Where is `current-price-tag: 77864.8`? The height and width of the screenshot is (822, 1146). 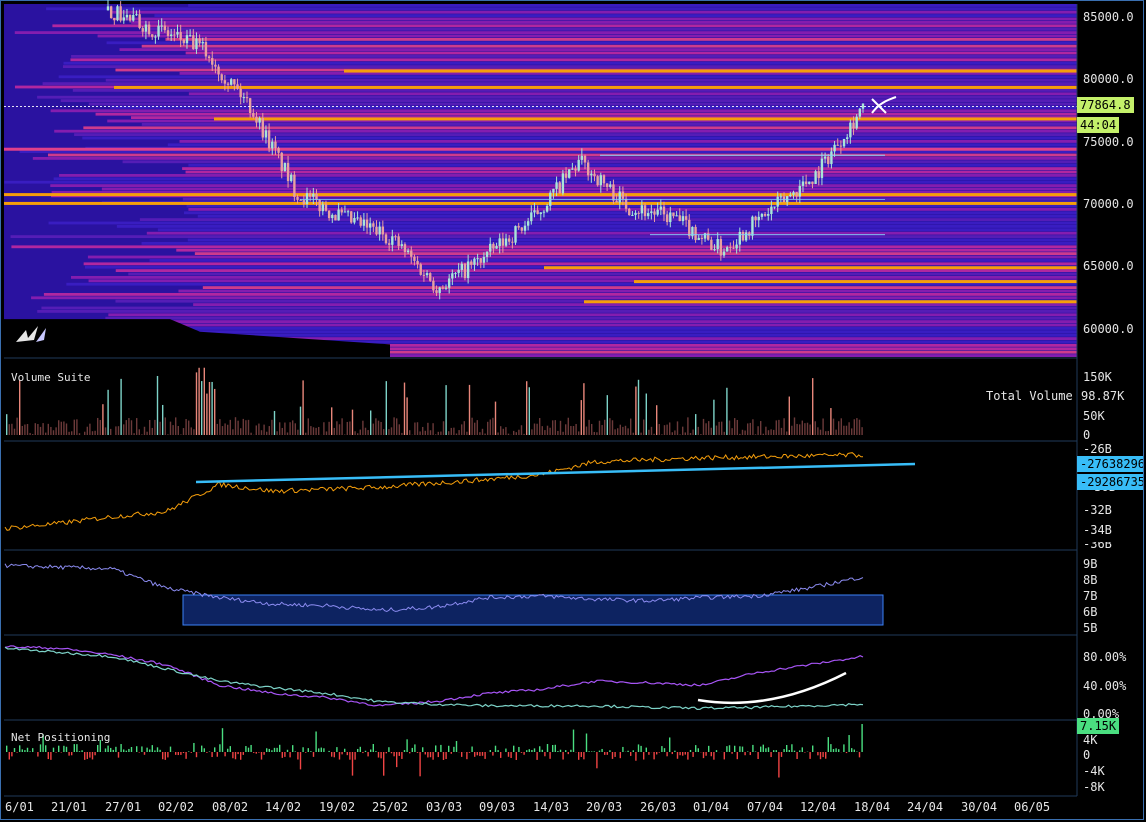 current-price-tag: 77864.8 is located at coordinates (1105, 105).